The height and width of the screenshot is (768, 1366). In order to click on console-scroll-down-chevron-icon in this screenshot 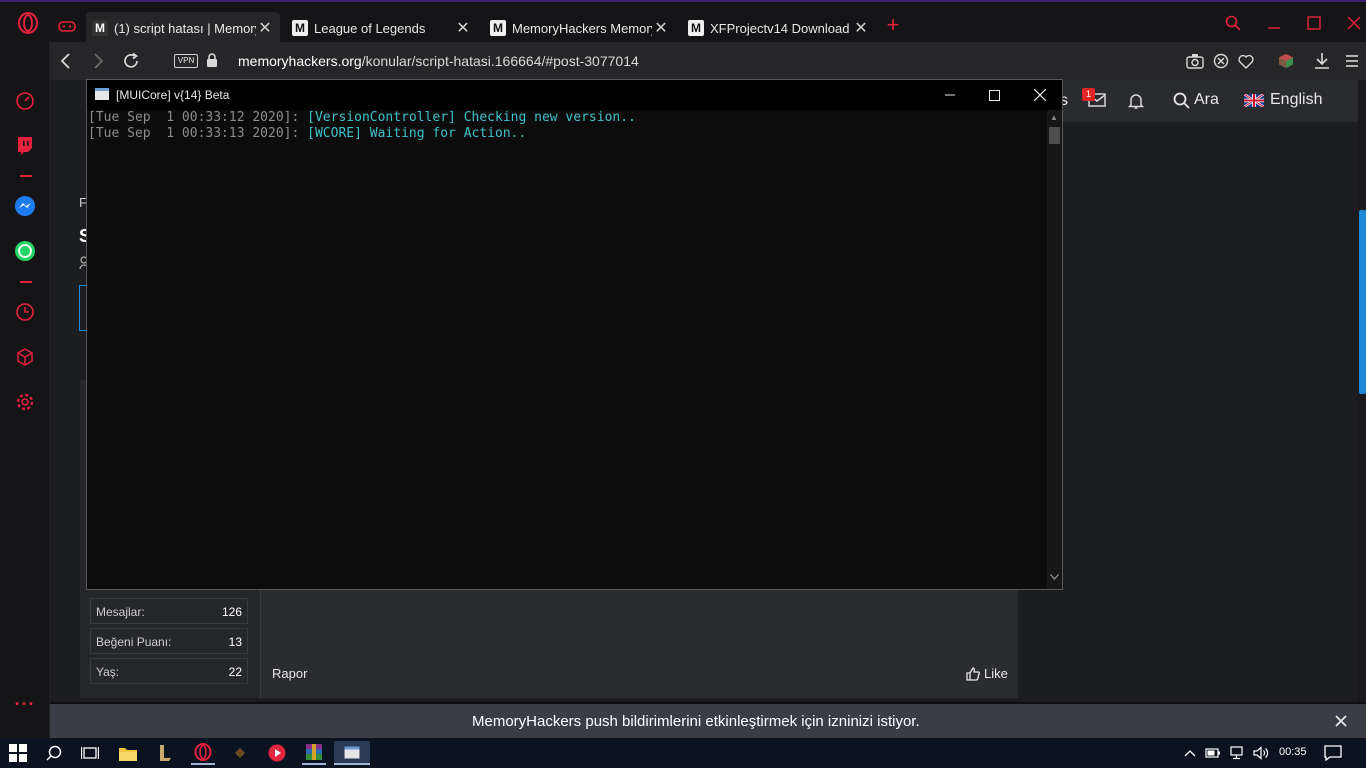, I will do `click(1054, 577)`.